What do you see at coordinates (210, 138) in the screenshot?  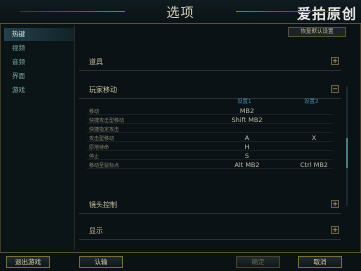 I see `binding-row: 攻击型移动 A X` at bounding box center [210, 138].